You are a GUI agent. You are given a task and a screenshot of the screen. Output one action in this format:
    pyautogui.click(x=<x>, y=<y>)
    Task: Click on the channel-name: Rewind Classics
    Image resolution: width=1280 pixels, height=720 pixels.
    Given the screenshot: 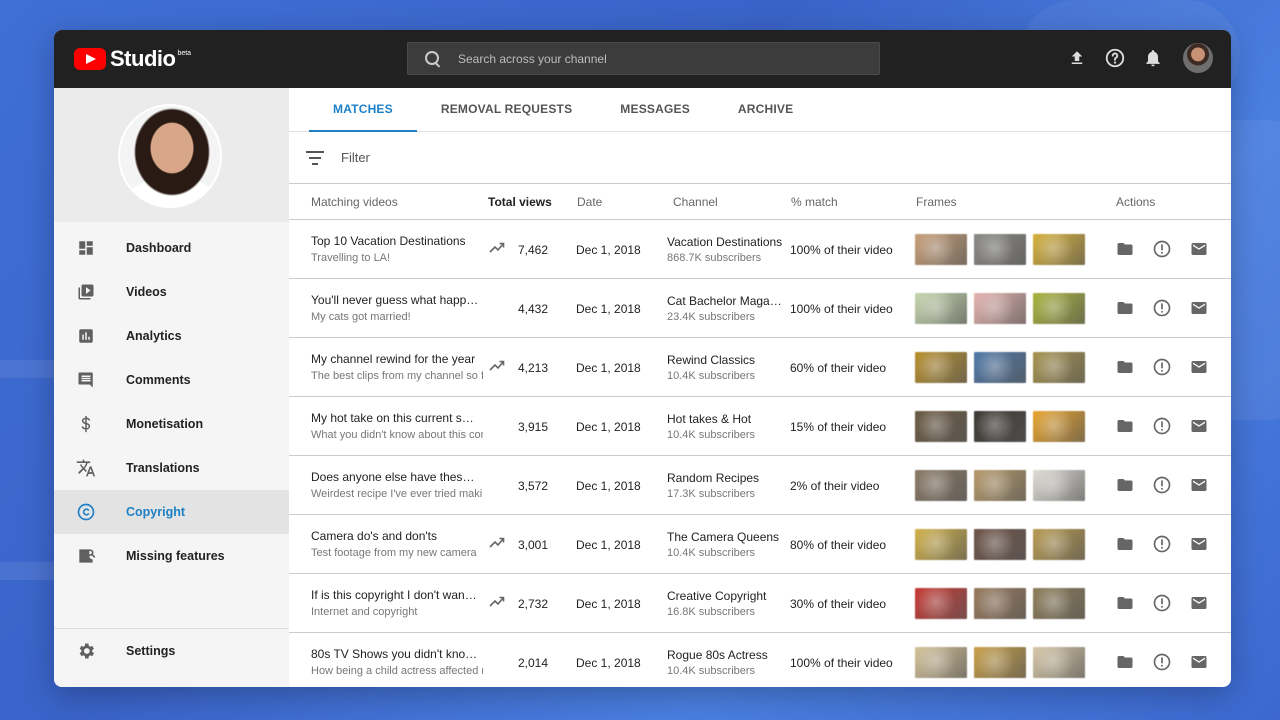 What is the action you would take?
    pyautogui.click(x=726, y=360)
    